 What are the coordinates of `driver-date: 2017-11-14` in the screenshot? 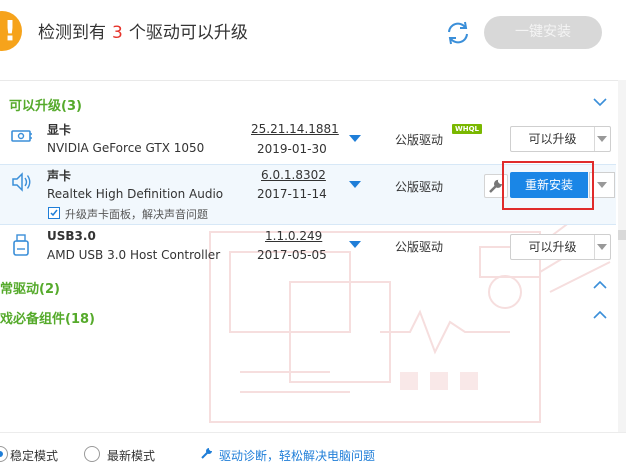 It's located at (292, 194).